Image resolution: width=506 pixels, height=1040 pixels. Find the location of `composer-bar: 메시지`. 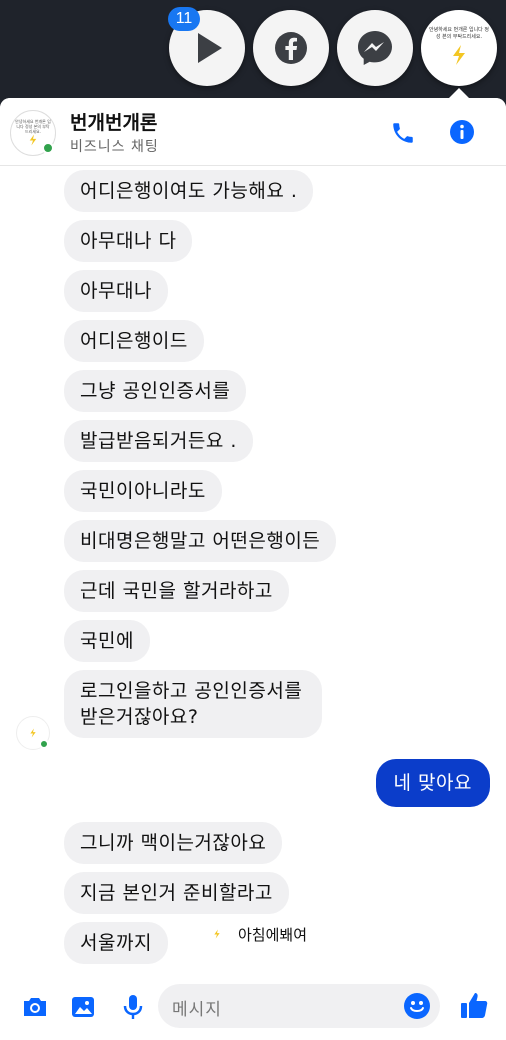

composer-bar: 메시지 is located at coordinates (253, 1007).